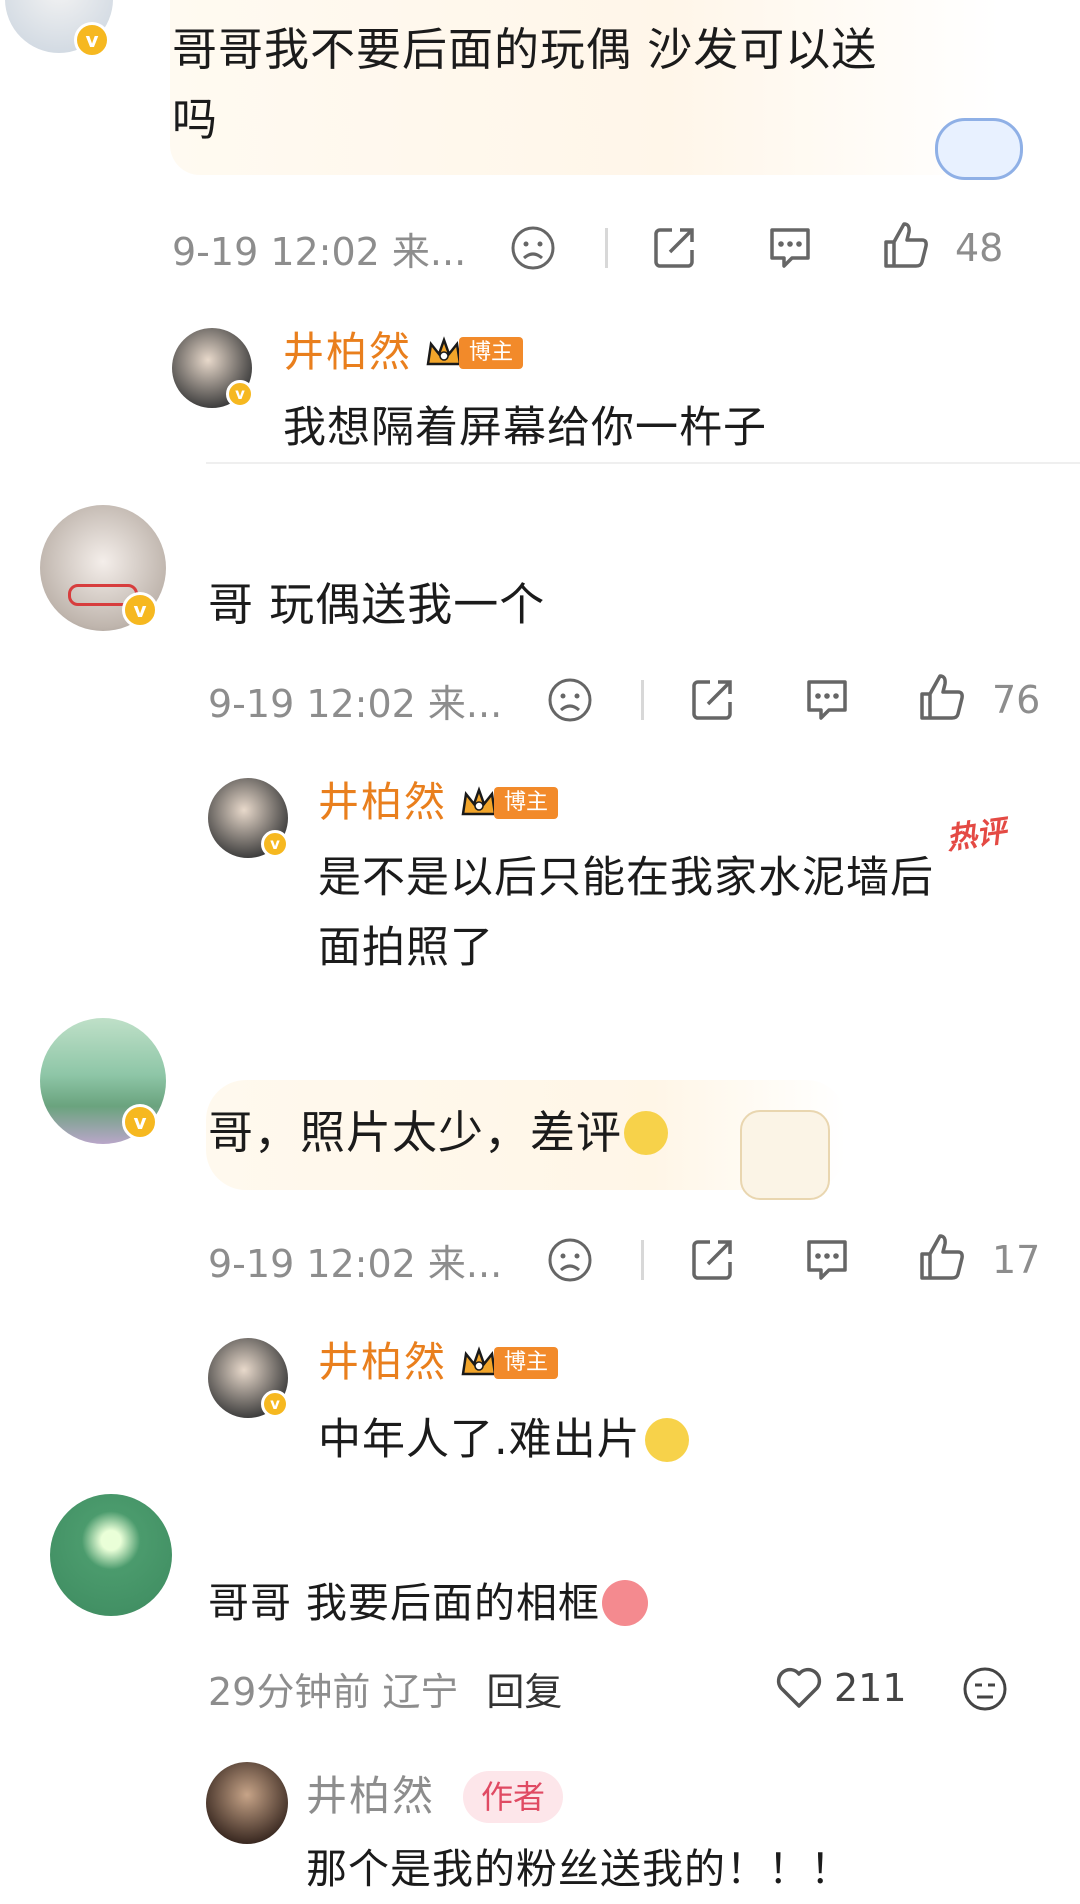  I want to click on like-count: 48, so click(979, 248).